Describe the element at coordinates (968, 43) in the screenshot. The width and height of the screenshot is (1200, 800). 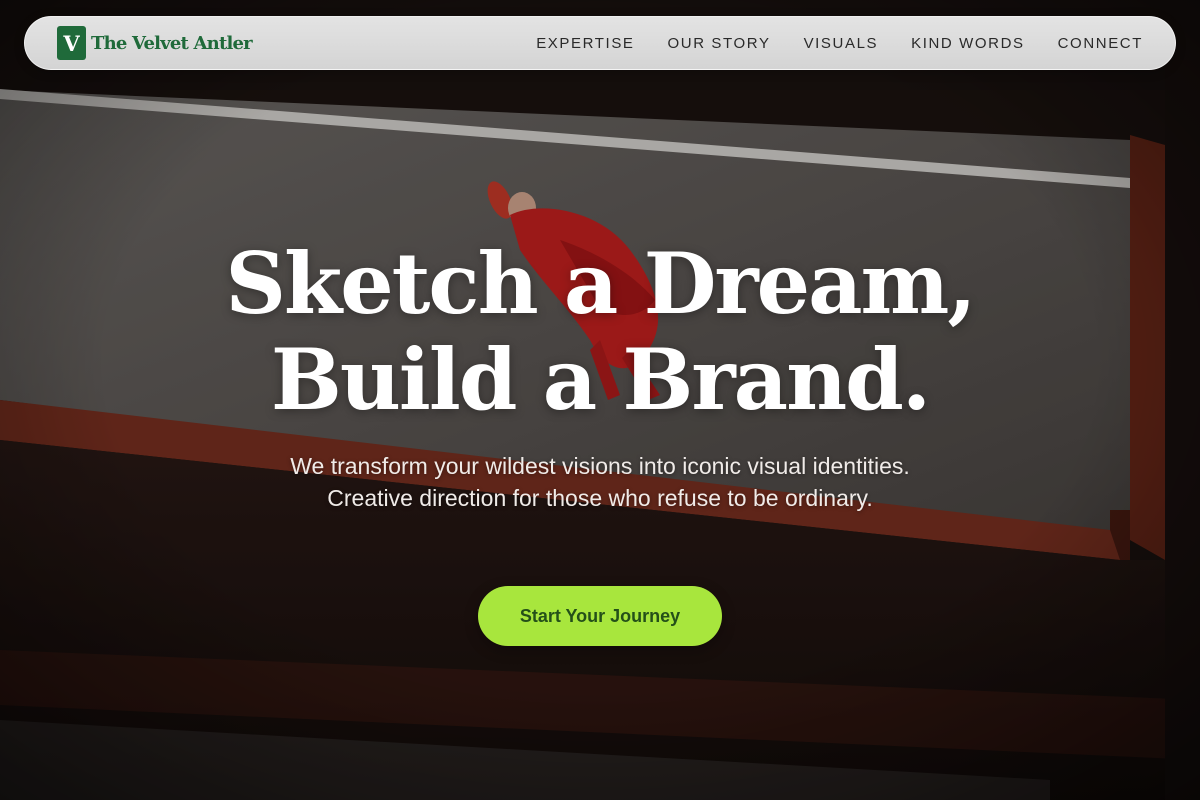
I see `nav-link-kind-words: KIND WORDS` at that location.